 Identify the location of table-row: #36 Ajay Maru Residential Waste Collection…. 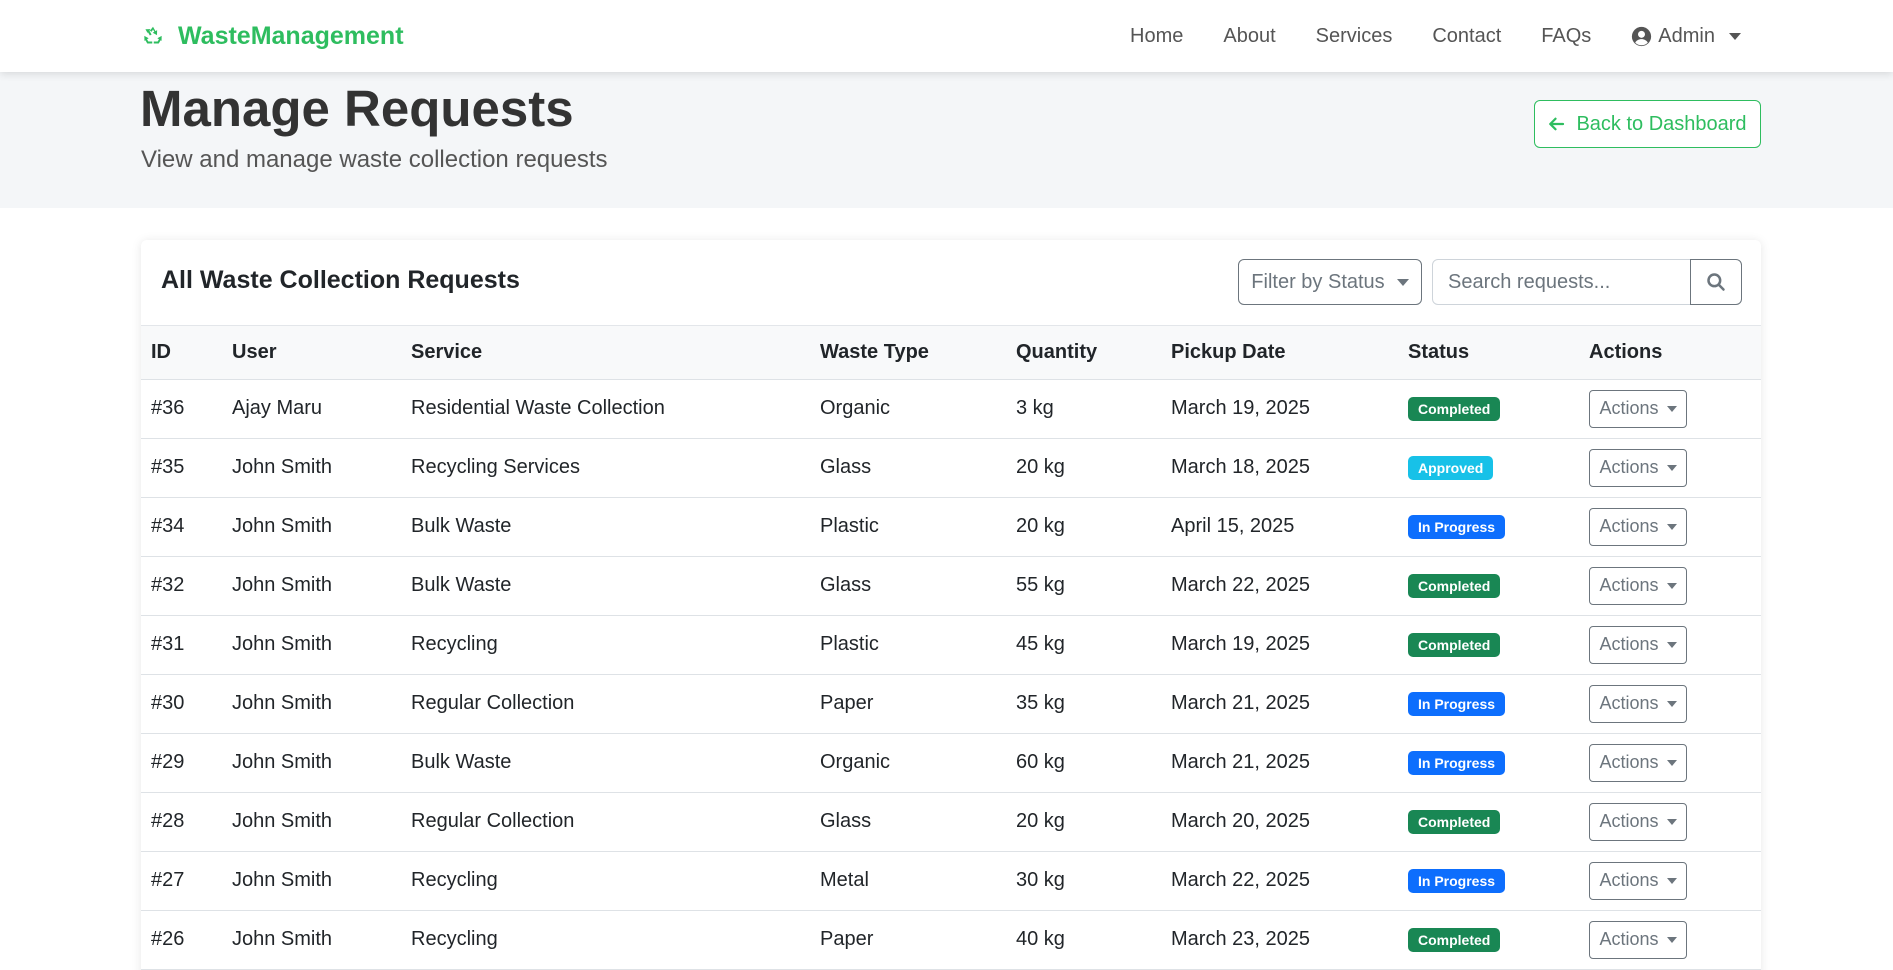
(951, 409).